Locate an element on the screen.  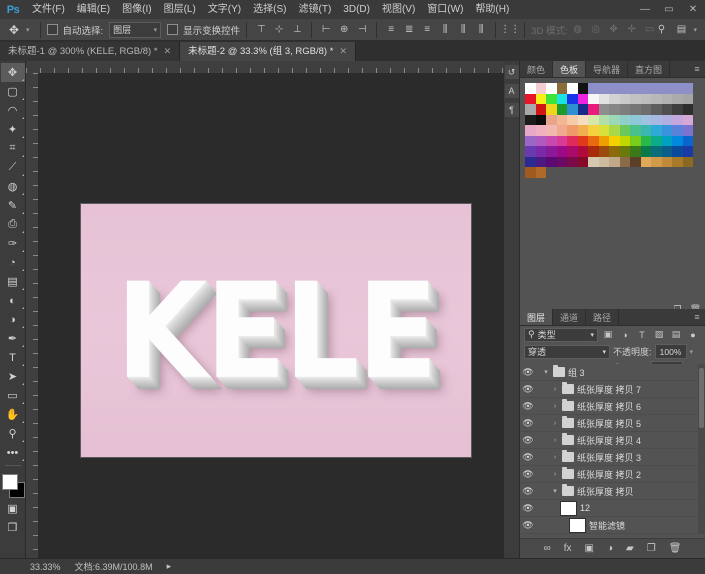
foreground-color-swatch is located at coordinates (9, 482).